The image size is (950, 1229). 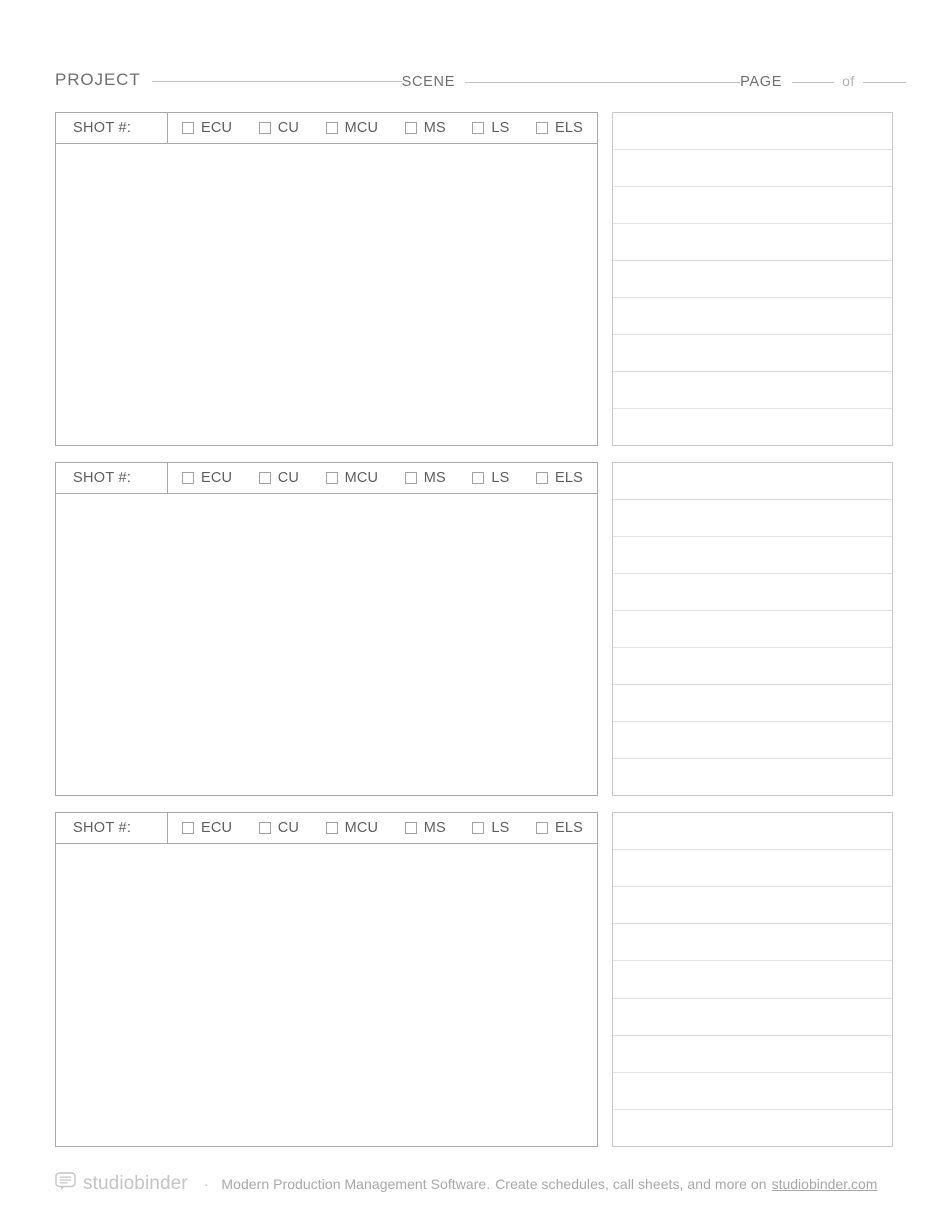 I want to click on studiobinder-wordmark: studiobinder, so click(x=135, y=1183).